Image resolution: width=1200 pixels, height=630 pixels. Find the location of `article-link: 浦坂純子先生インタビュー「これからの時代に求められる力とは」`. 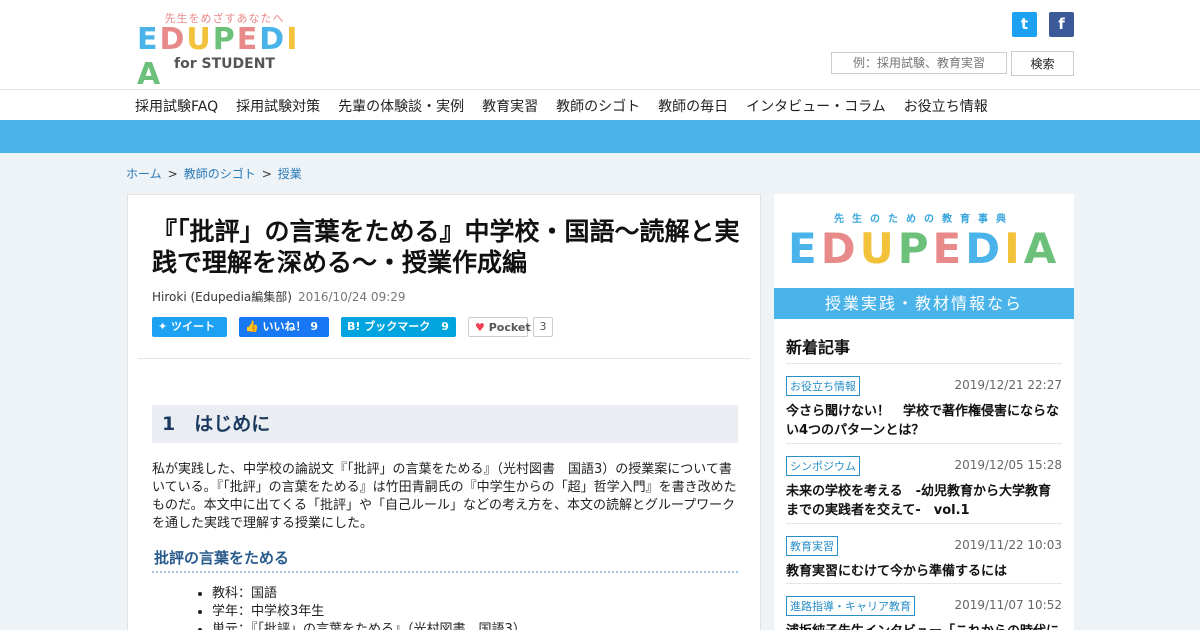

article-link: 浦坂純子先生インタビュー「これからの時代に求められる力とは」 is located at coordinates (924, 626).